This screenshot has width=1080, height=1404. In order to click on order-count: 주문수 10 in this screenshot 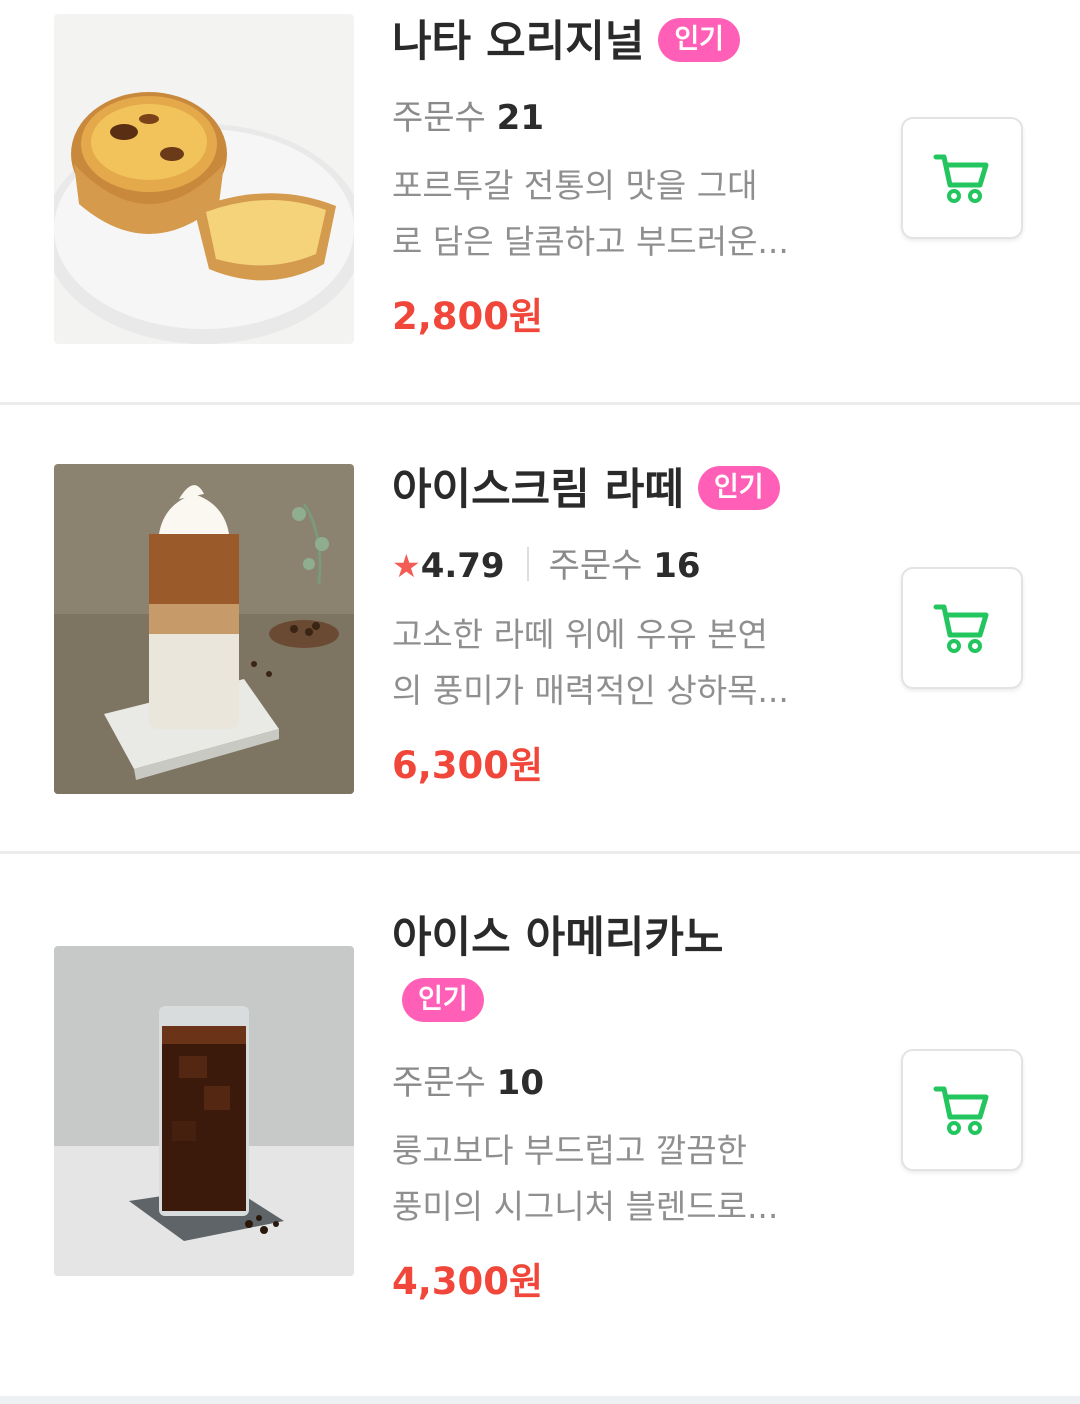, I will do `click(468, 1083)`.